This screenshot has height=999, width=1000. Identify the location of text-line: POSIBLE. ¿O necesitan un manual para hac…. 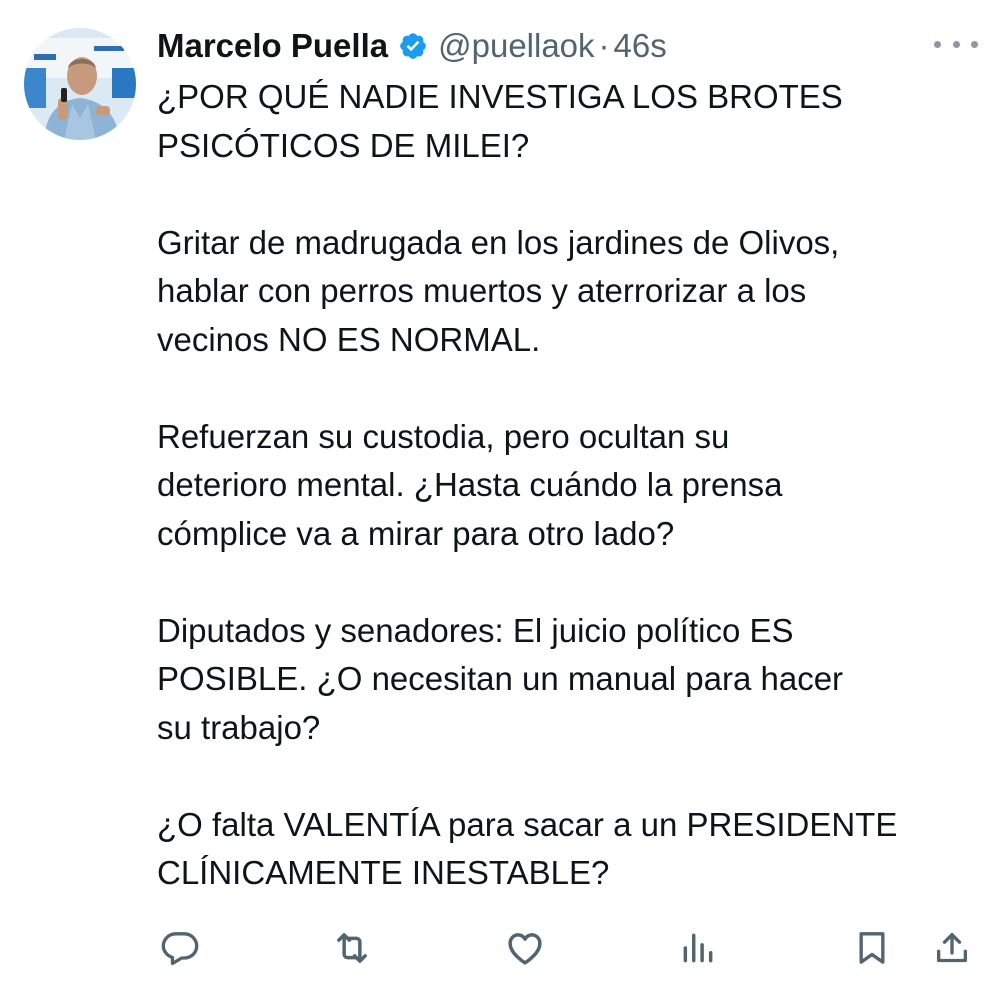
(500, 678).